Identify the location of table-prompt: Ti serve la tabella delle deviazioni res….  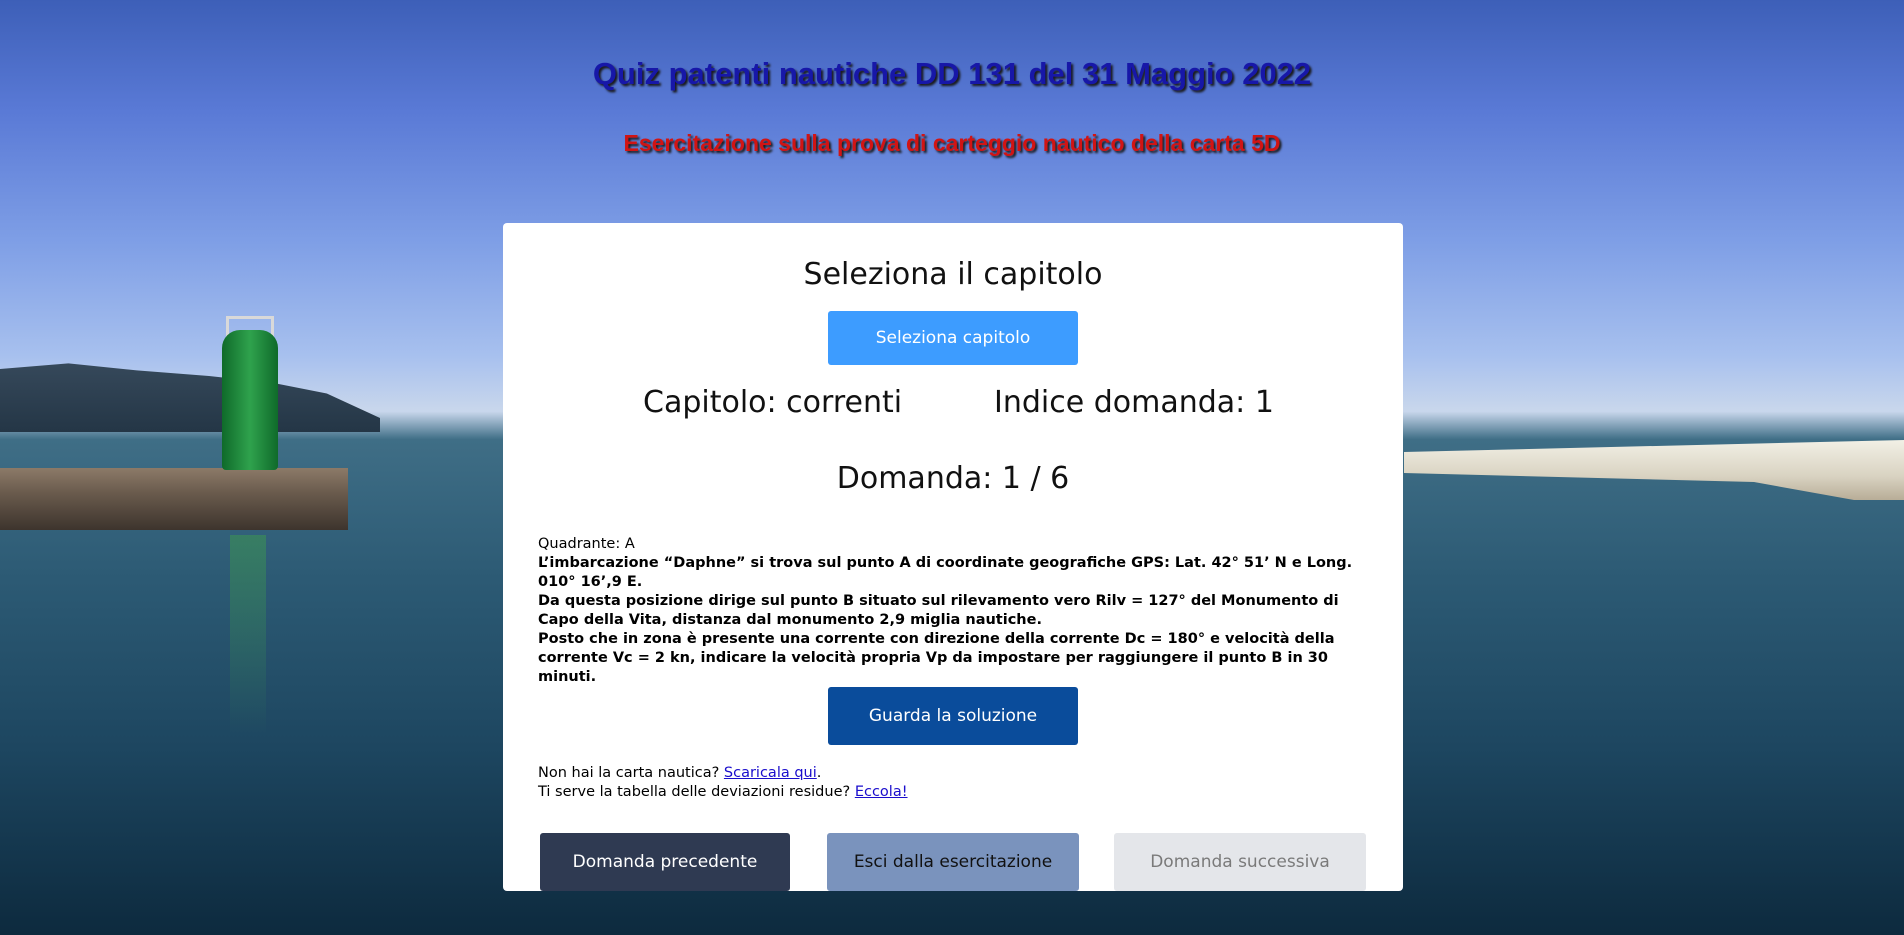
(694, 792).